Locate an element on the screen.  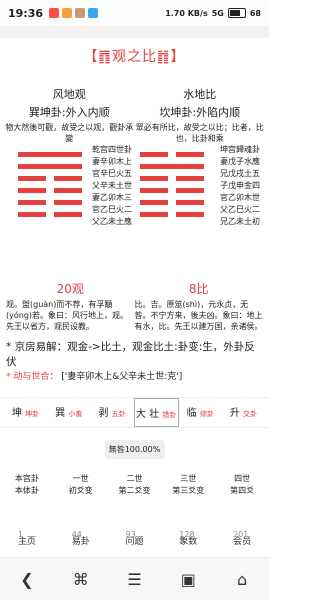
tab-small: 错卦 is located at coordinates (169, 415).